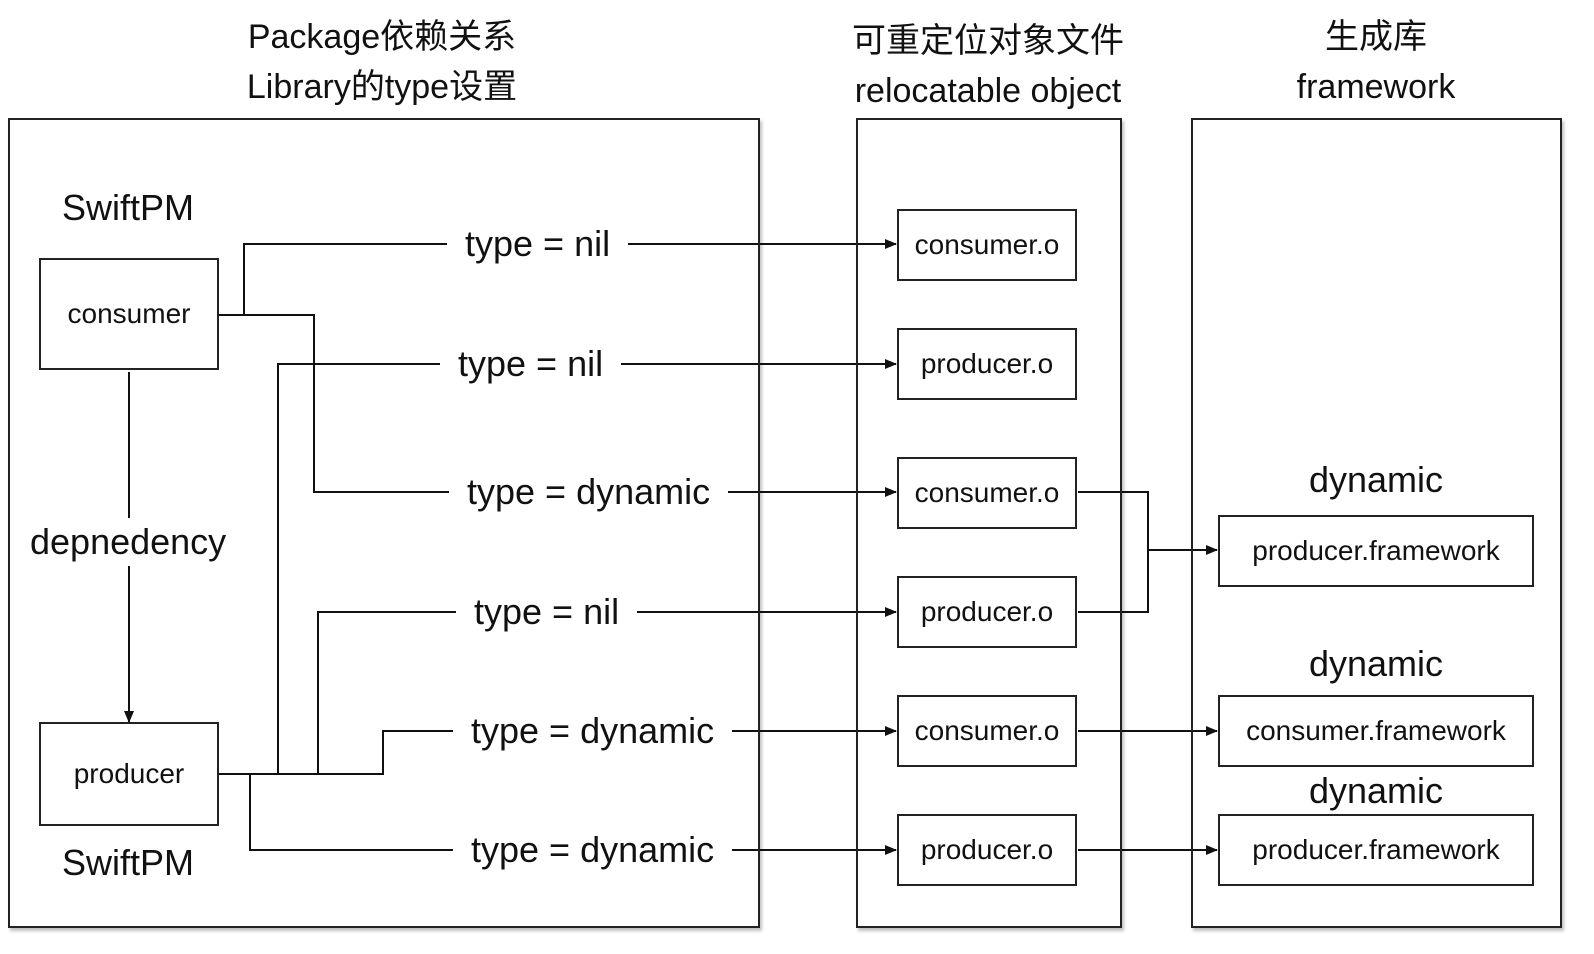 The width and height of the screenshot is (1594, 954). Describe the element at coordinates (1376, 790) in the screenshot. I see `framework-kind-3: dynamic` at that location.